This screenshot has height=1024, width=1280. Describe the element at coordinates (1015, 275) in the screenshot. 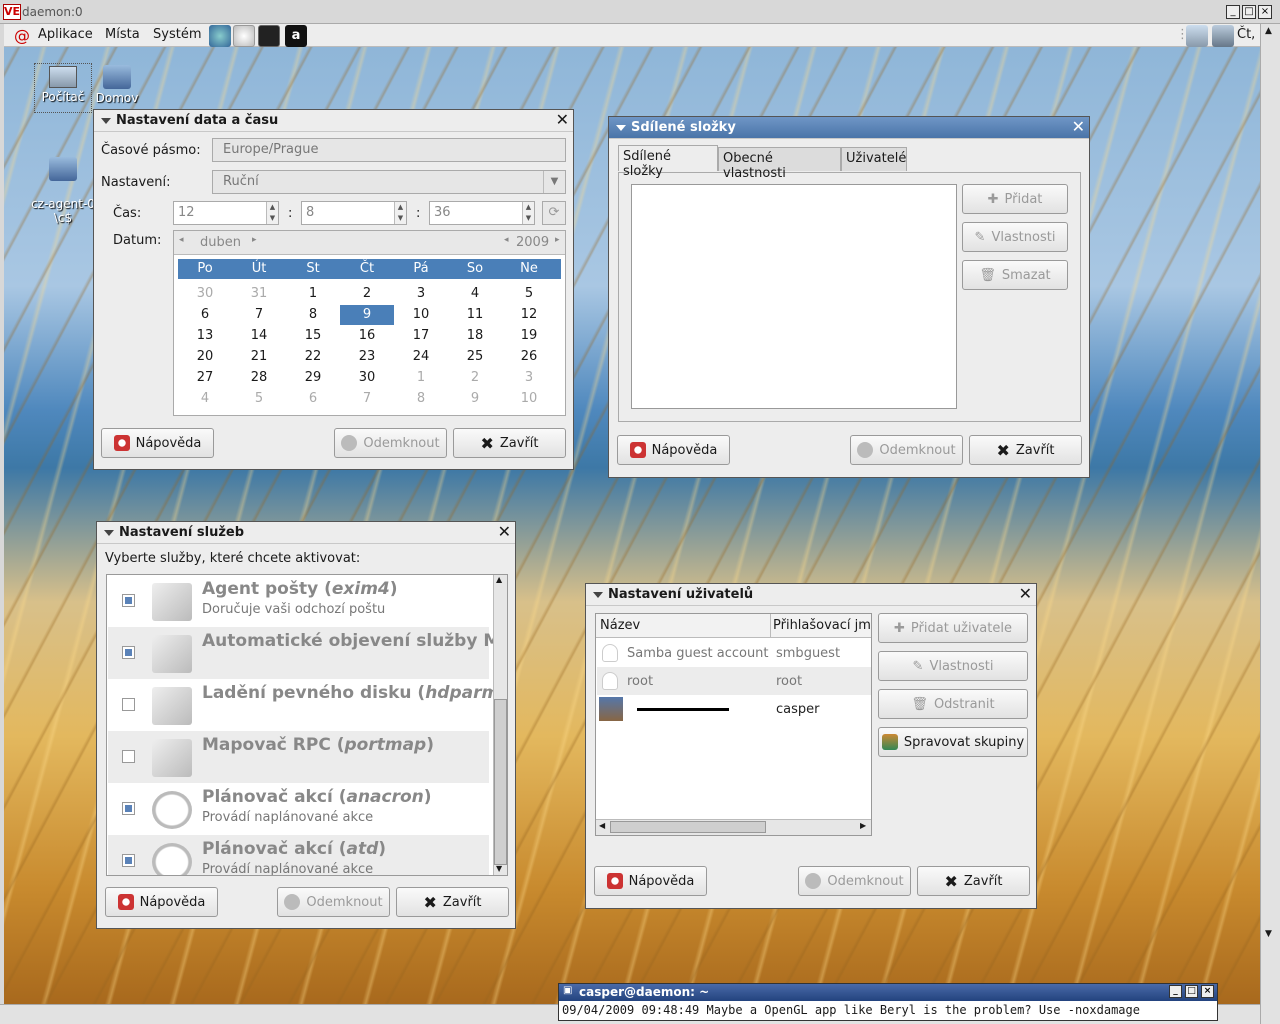

I see `delete-share-button: 🗑 Smazat` at that location.